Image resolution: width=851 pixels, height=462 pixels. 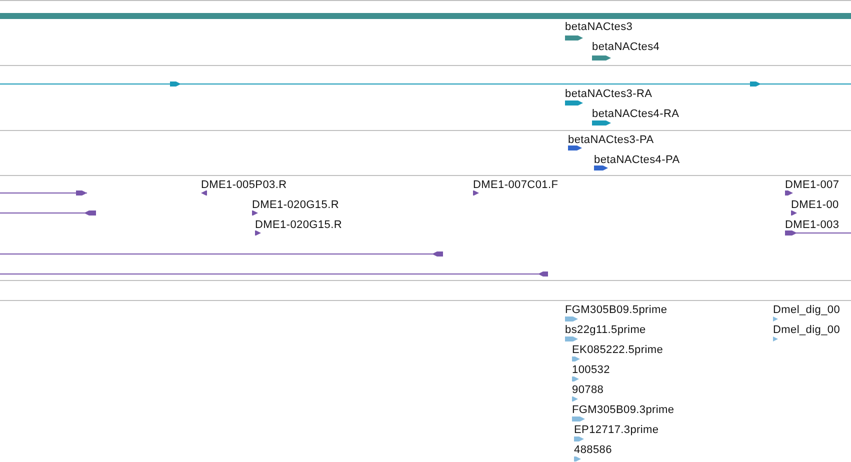 What do you see at coordinates (608, 94) in the screenshot?
I see `feature-label: betaNACtes3-RA` at bounding box center [608, 94].